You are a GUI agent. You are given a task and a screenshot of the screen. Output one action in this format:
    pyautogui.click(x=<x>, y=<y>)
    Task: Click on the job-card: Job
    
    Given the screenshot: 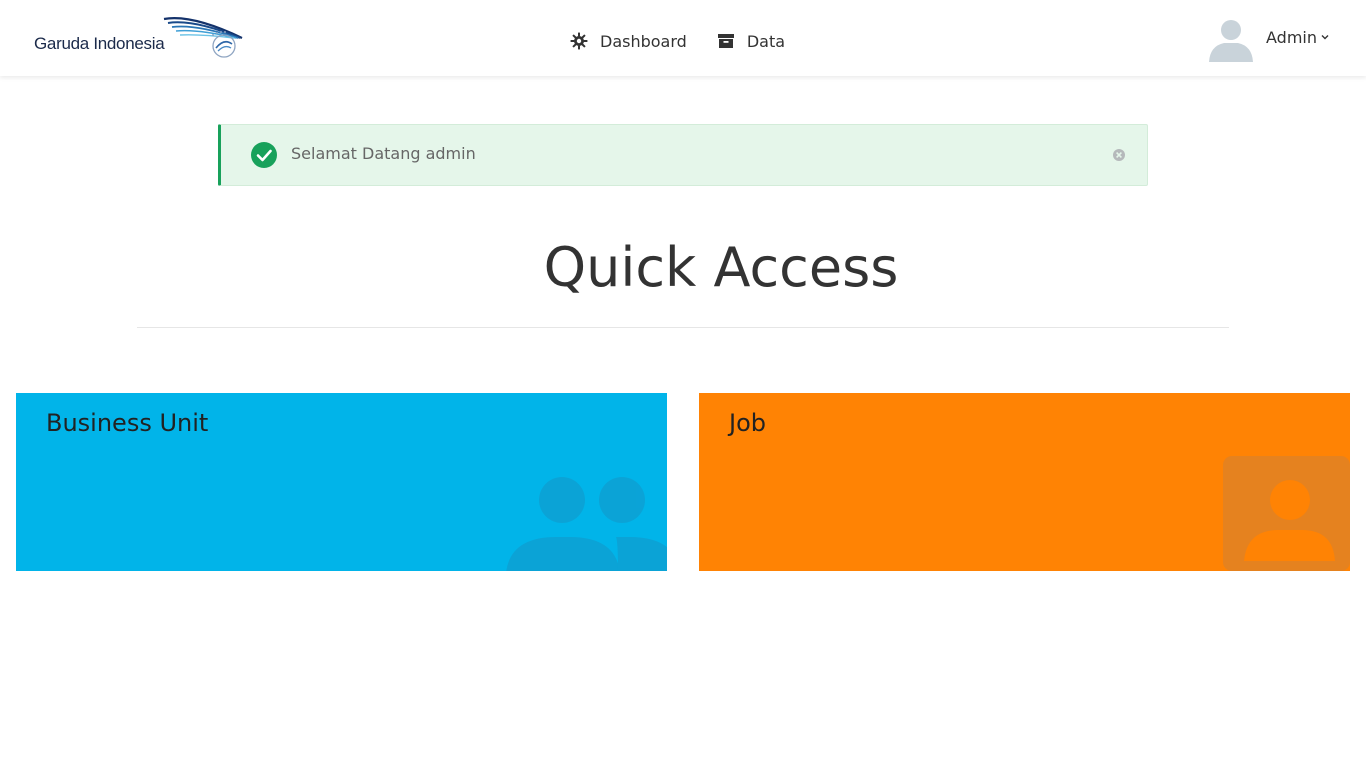 What is the action you would take?
    pyautogui.click(x=1024, y=482)
    